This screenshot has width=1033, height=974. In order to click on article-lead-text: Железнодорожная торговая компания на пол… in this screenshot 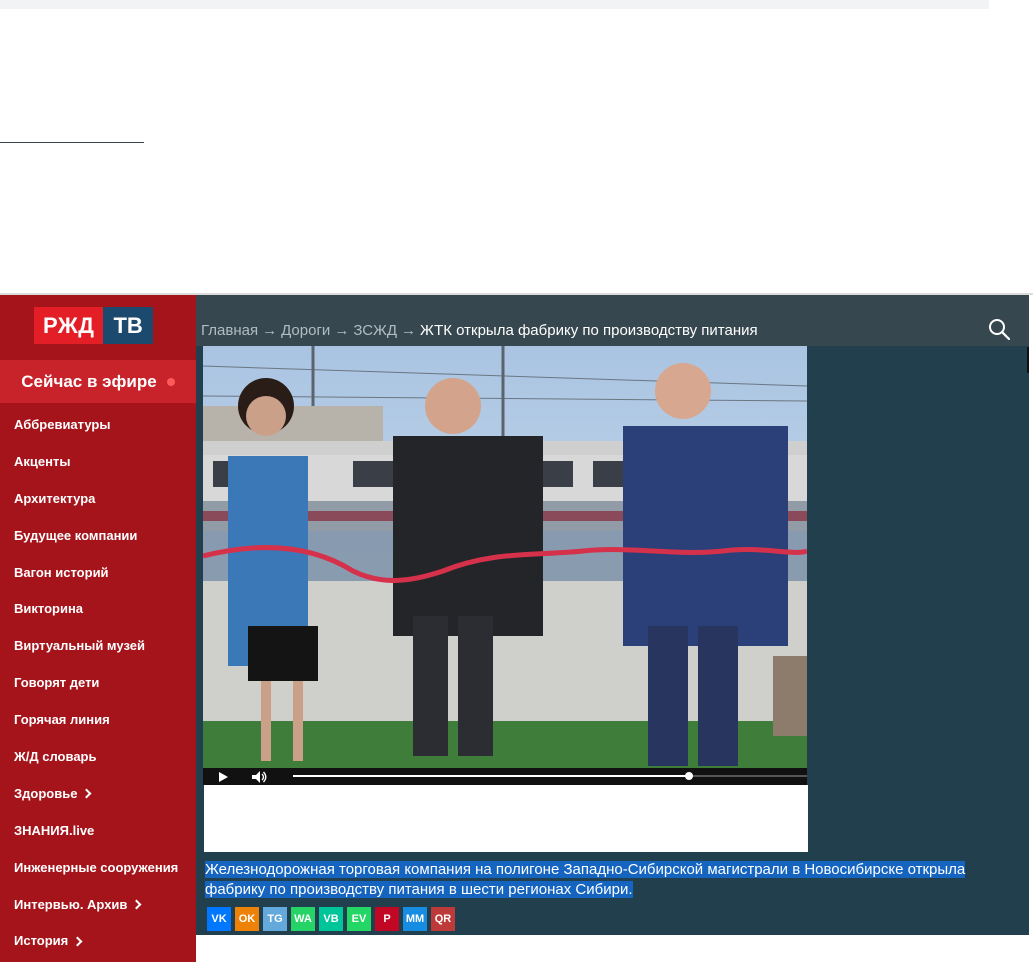, I will do `click(585, 879)`.